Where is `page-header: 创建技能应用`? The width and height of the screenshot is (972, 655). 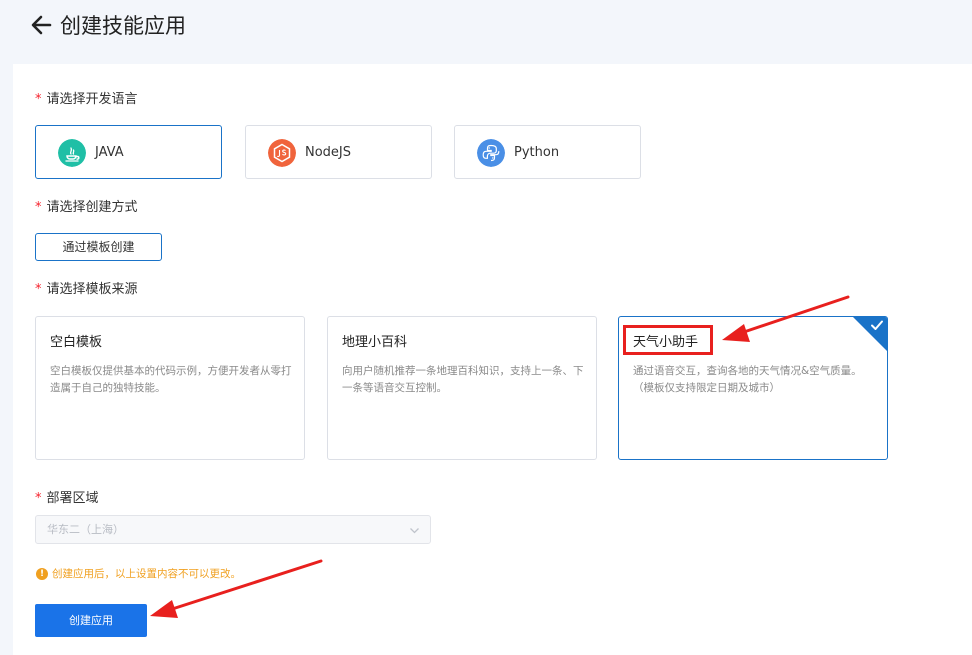 page-header: 创建技能应用 is located at coordinates (486, 32).